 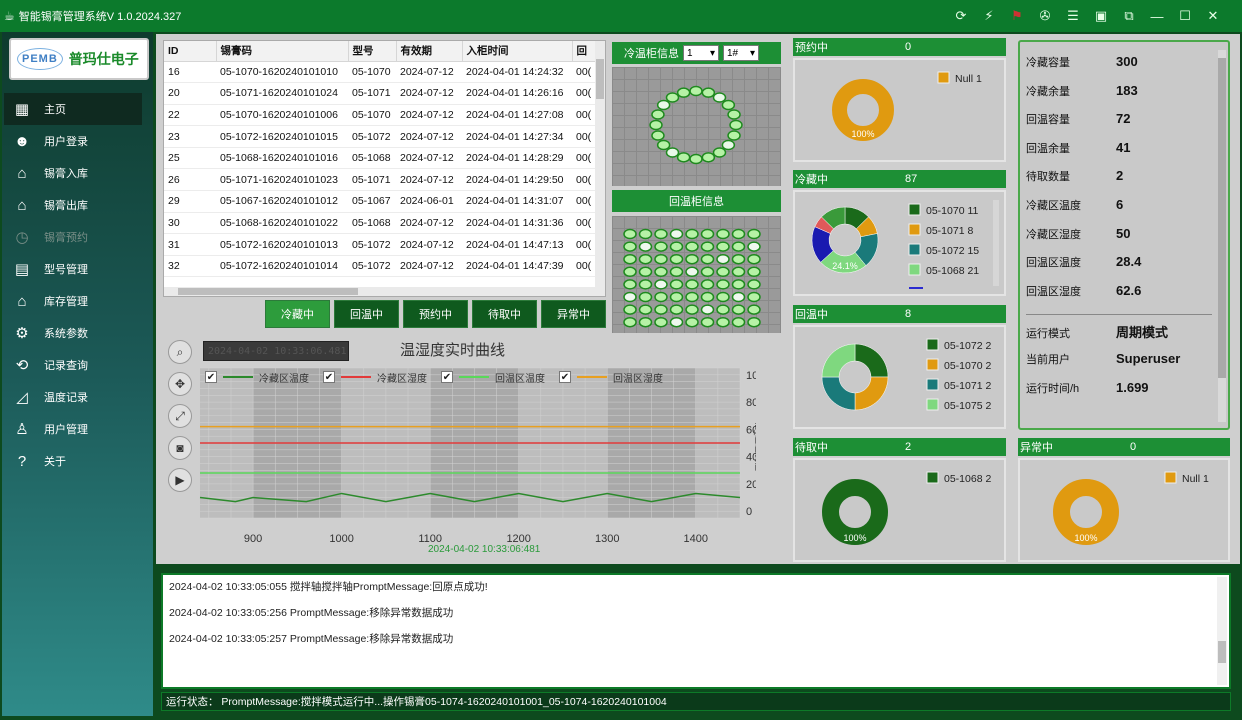 I want to click on info-scroll-thumb, so click(x=1222, y=218).